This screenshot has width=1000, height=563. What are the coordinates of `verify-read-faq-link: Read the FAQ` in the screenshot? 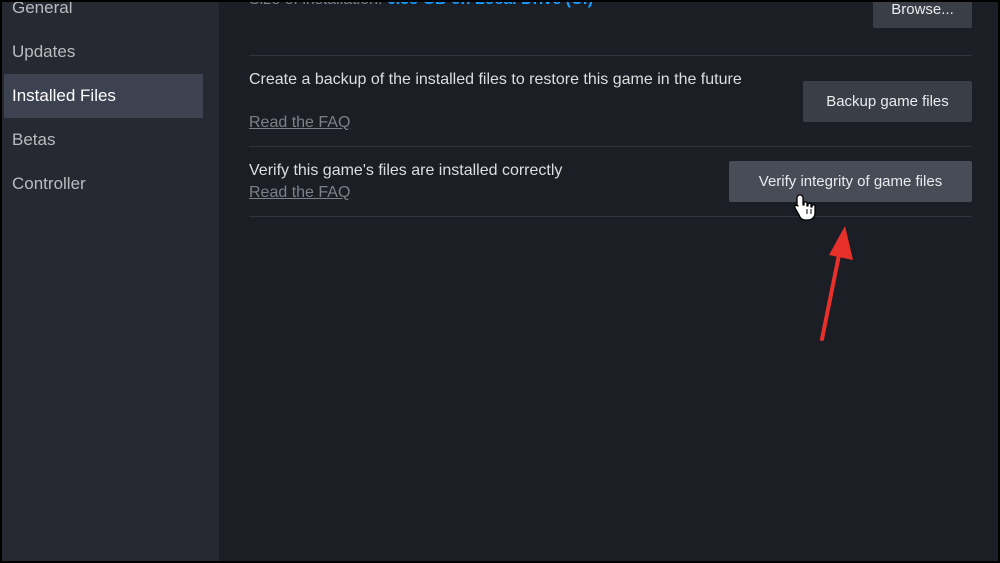 It's located at (299, 193).